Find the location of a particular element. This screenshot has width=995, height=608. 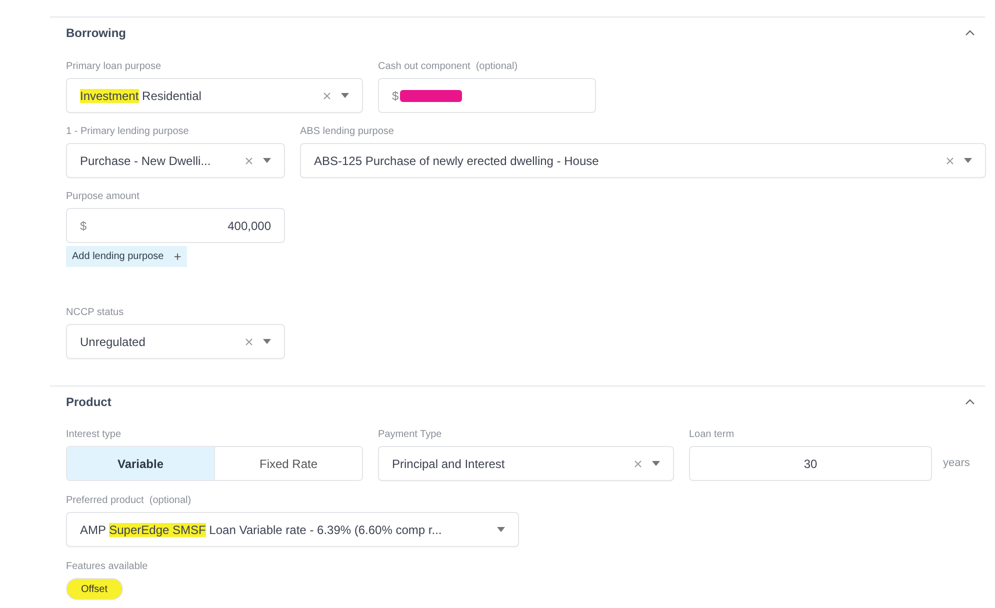

select-value: Principal and Interest is located at coordinates (448, 464).